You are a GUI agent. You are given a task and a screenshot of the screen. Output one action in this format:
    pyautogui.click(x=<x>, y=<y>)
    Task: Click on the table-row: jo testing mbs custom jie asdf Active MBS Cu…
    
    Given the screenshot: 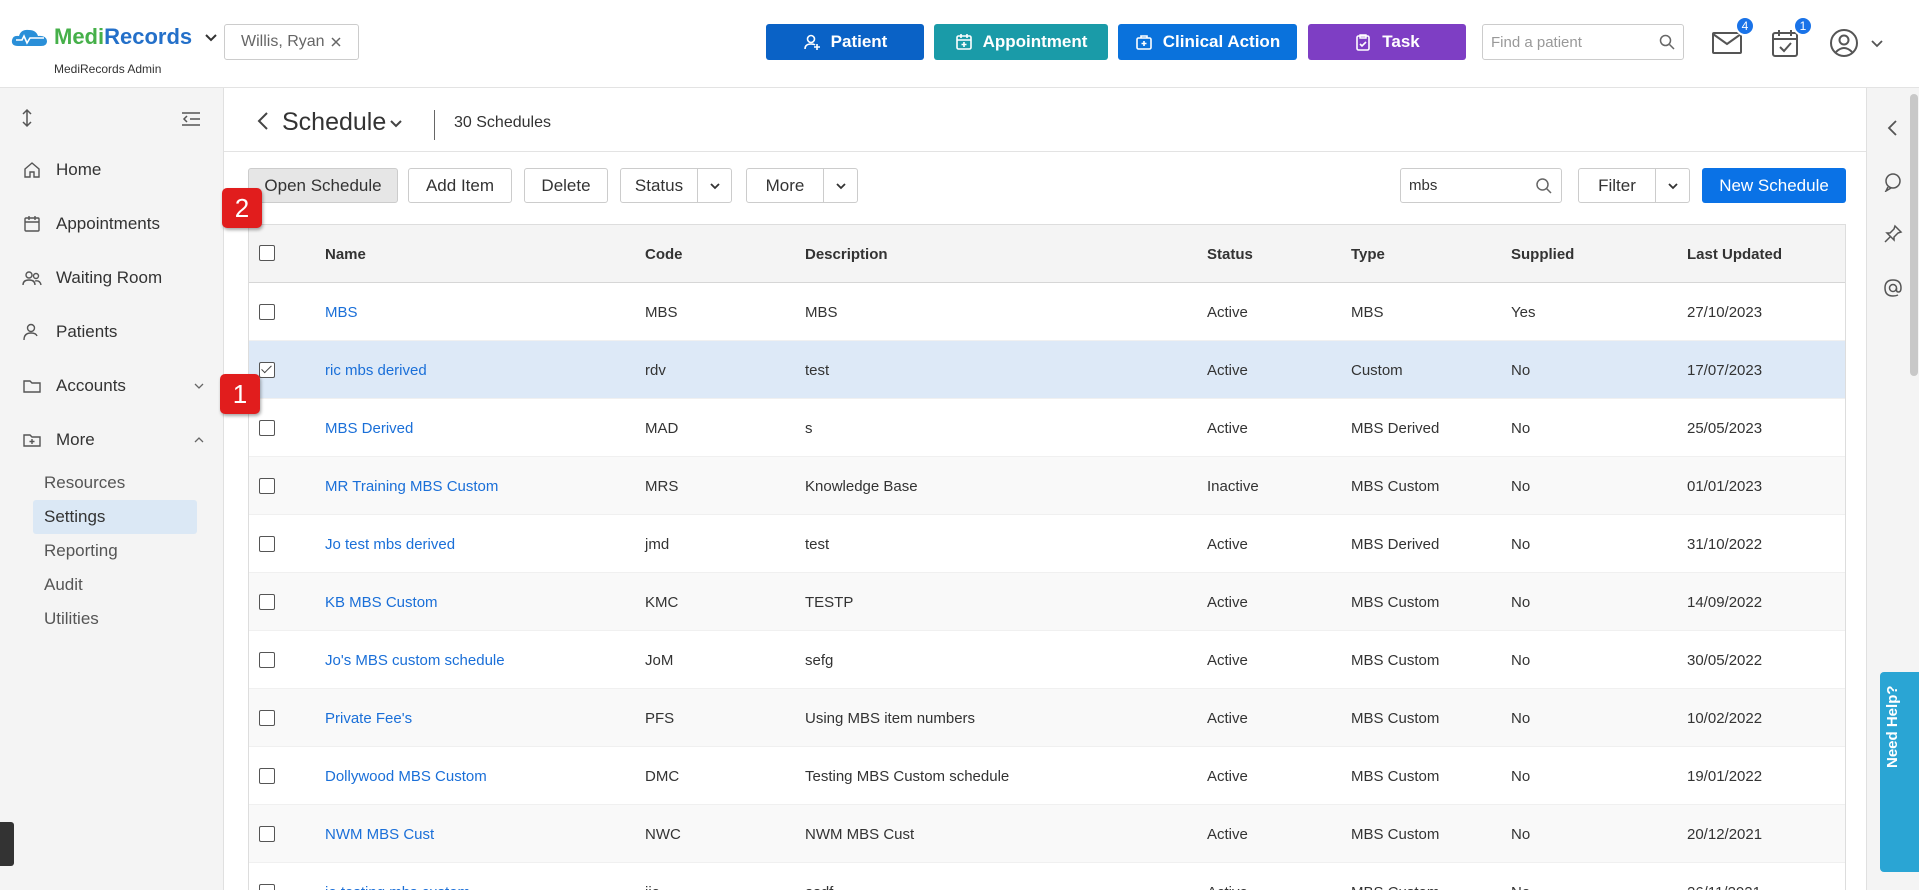 What is the action you would take?
    pyautogui.click(x=1047, y=876)
    